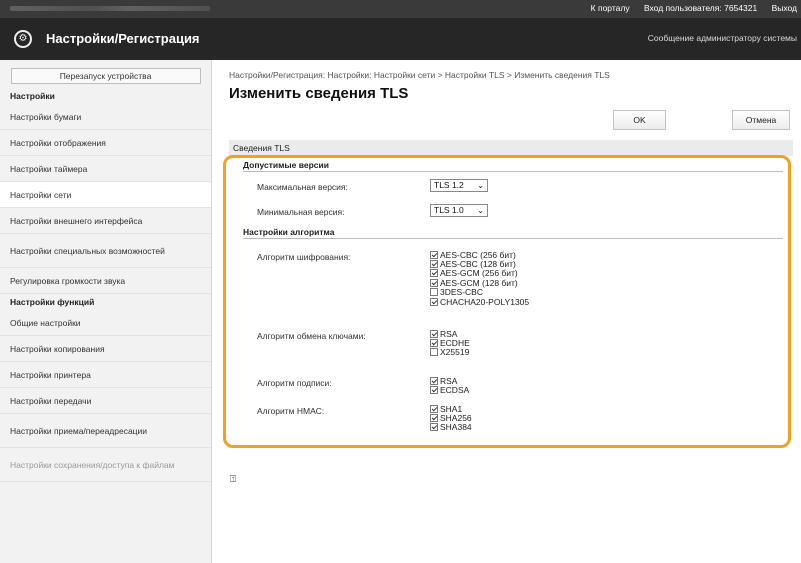 This screenshot has width=801, height=563. What do you see at coordinates (105, 465) in the screenshot?
I see `sidebar-item-store-access: Настройки сохранения/доступа к файлам` at bounding box center [105, 465].